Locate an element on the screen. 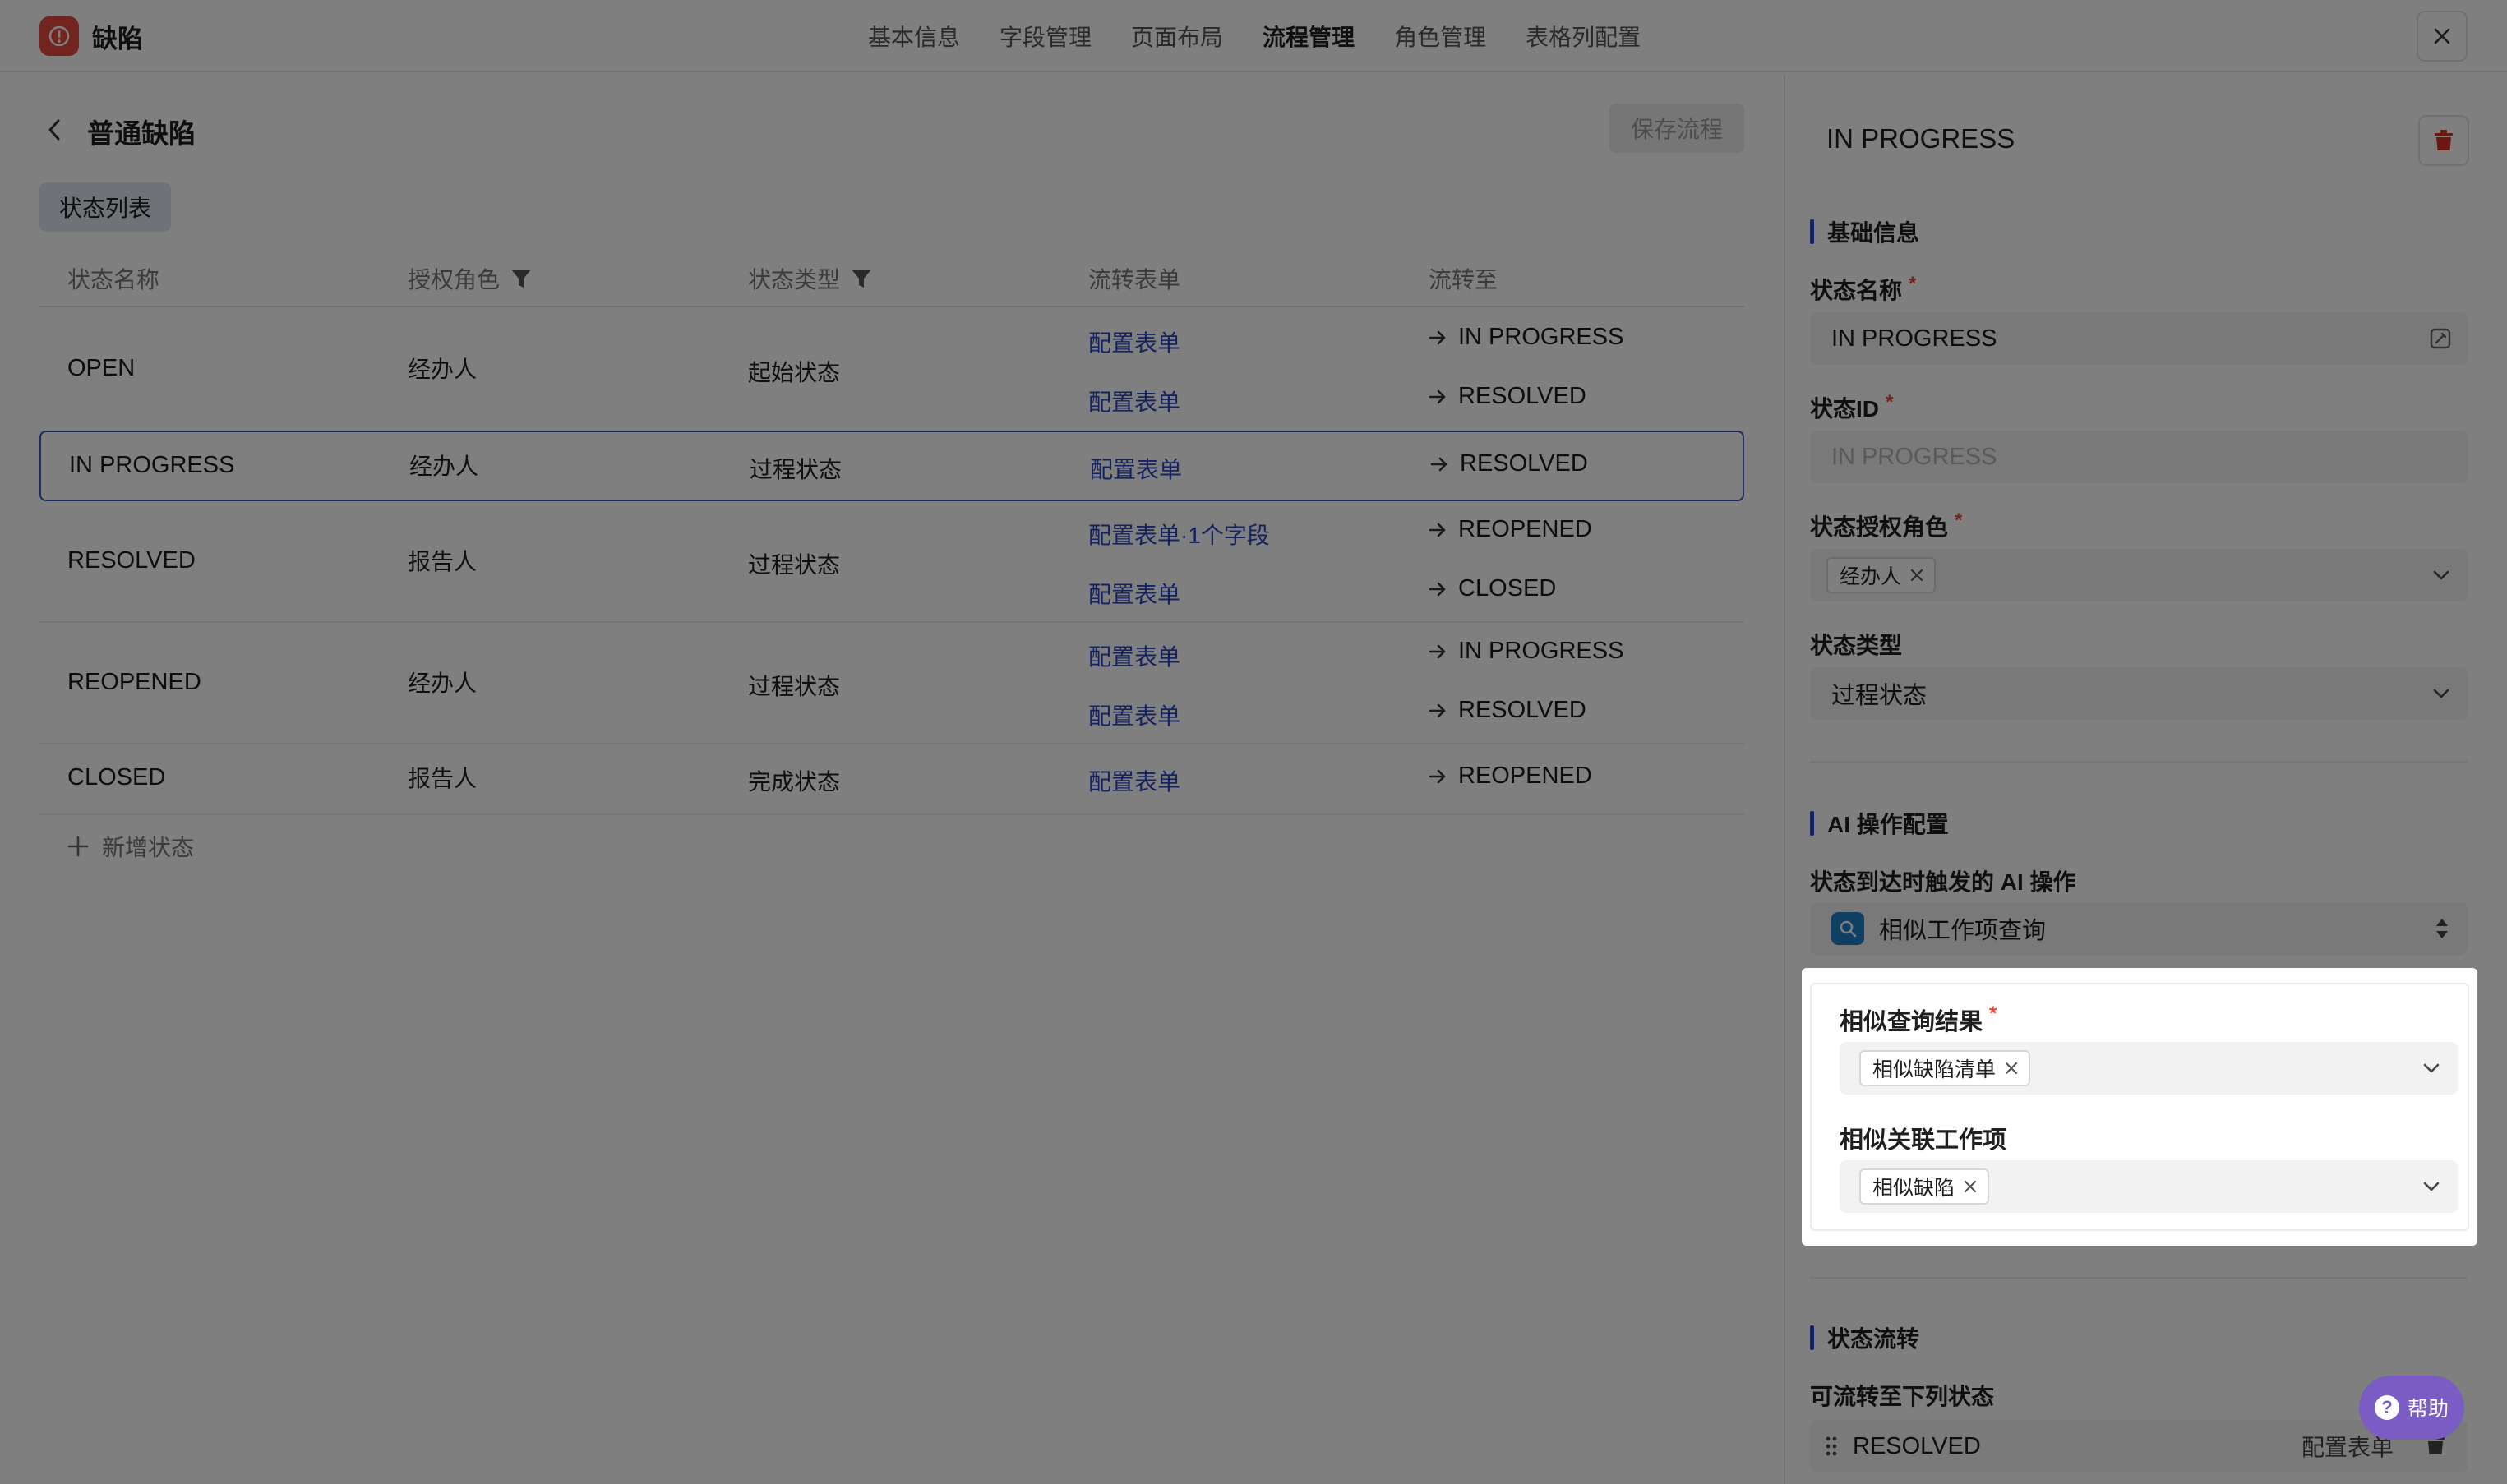  configure-form-link: 配置表单·1个字段 is located at coordinates (1179, 535).